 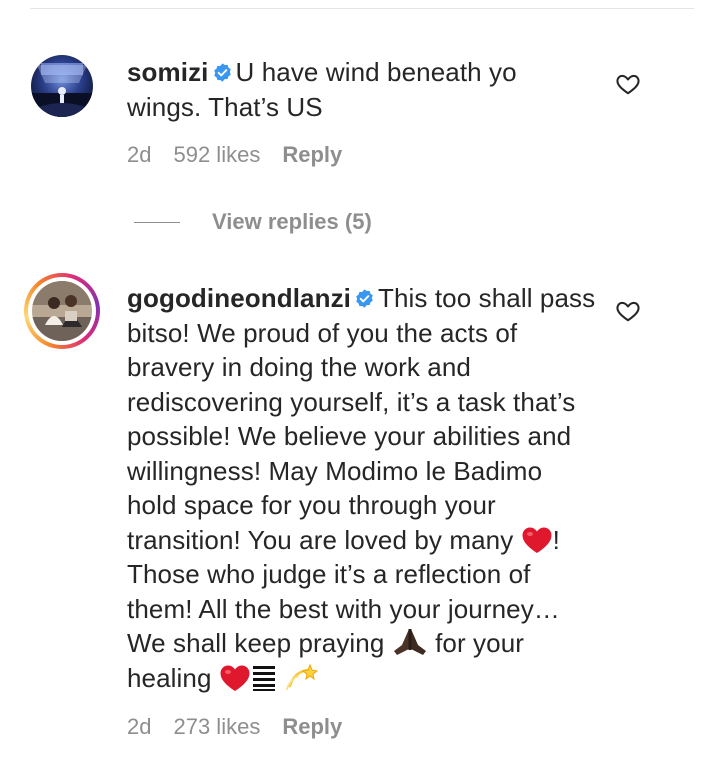 I want to click on concert-stage-avatar-icon, so click(x=62, y=86).